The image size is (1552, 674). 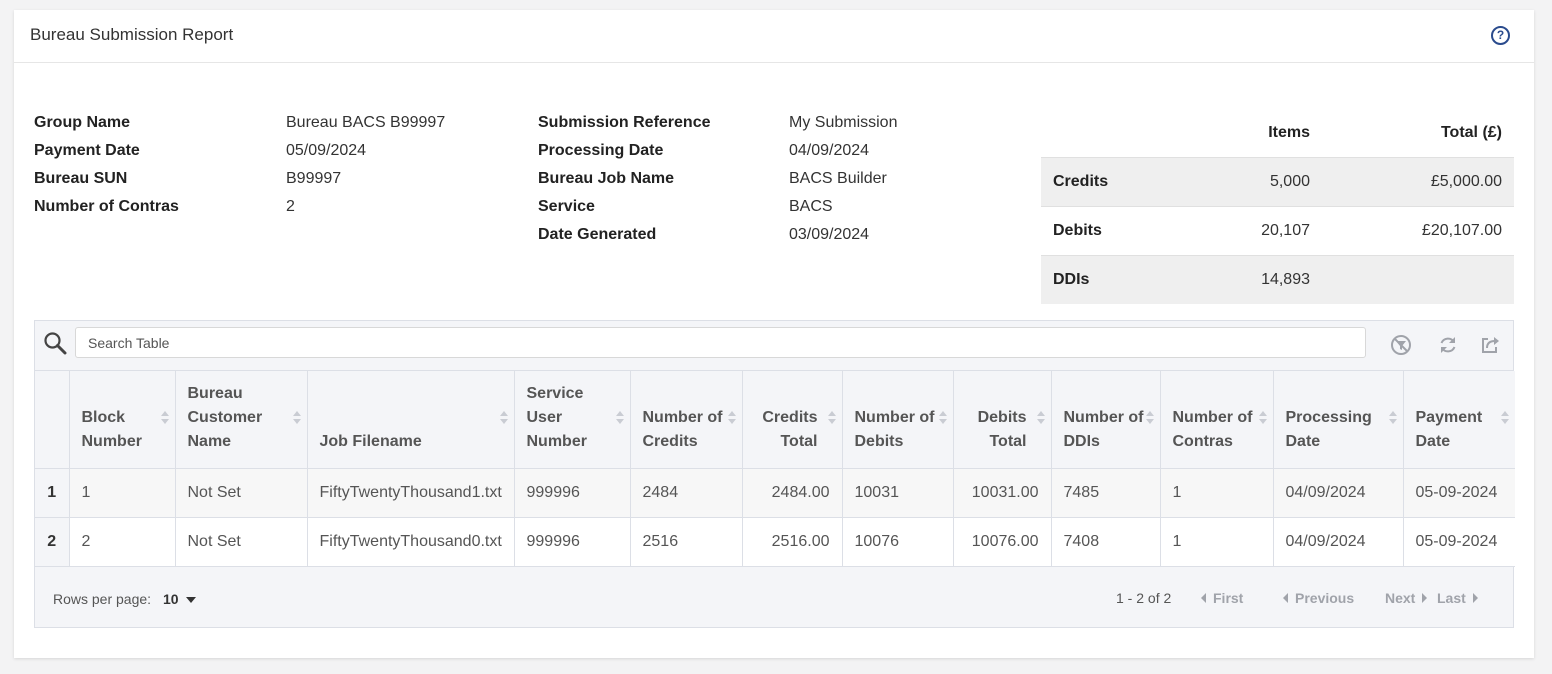 I want to click on col-label: Number of Contras, so click(x=1212, y=429).